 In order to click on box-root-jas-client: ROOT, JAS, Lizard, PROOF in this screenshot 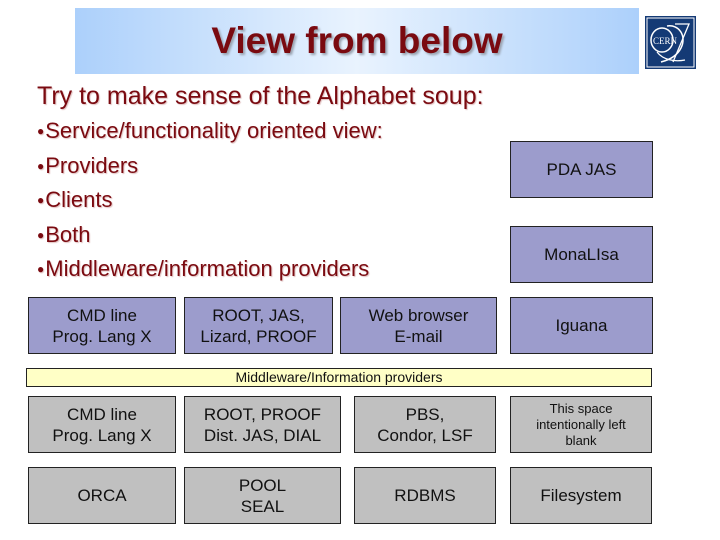, I will do `click(258, 325)`.